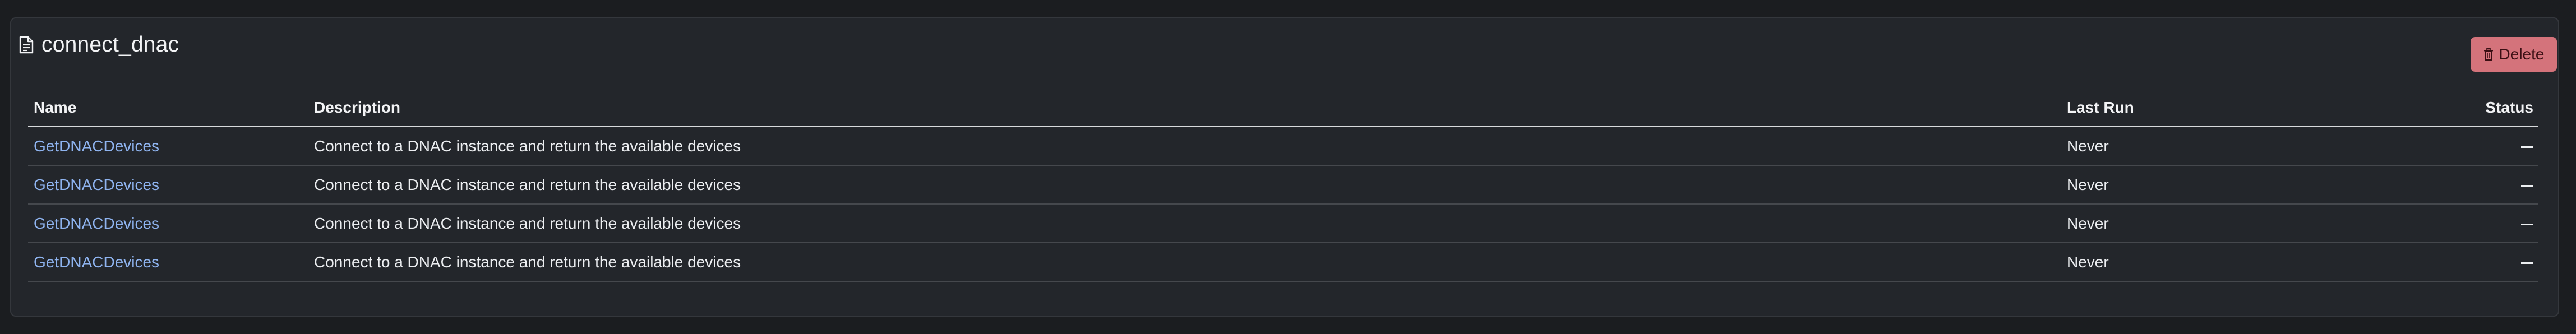 This screenshot has height=334, width=2576. What do you see at coordinates (110, 45) in the screenshot?
I see `page-title: connect_dnac` at bounding box center [110, 45].